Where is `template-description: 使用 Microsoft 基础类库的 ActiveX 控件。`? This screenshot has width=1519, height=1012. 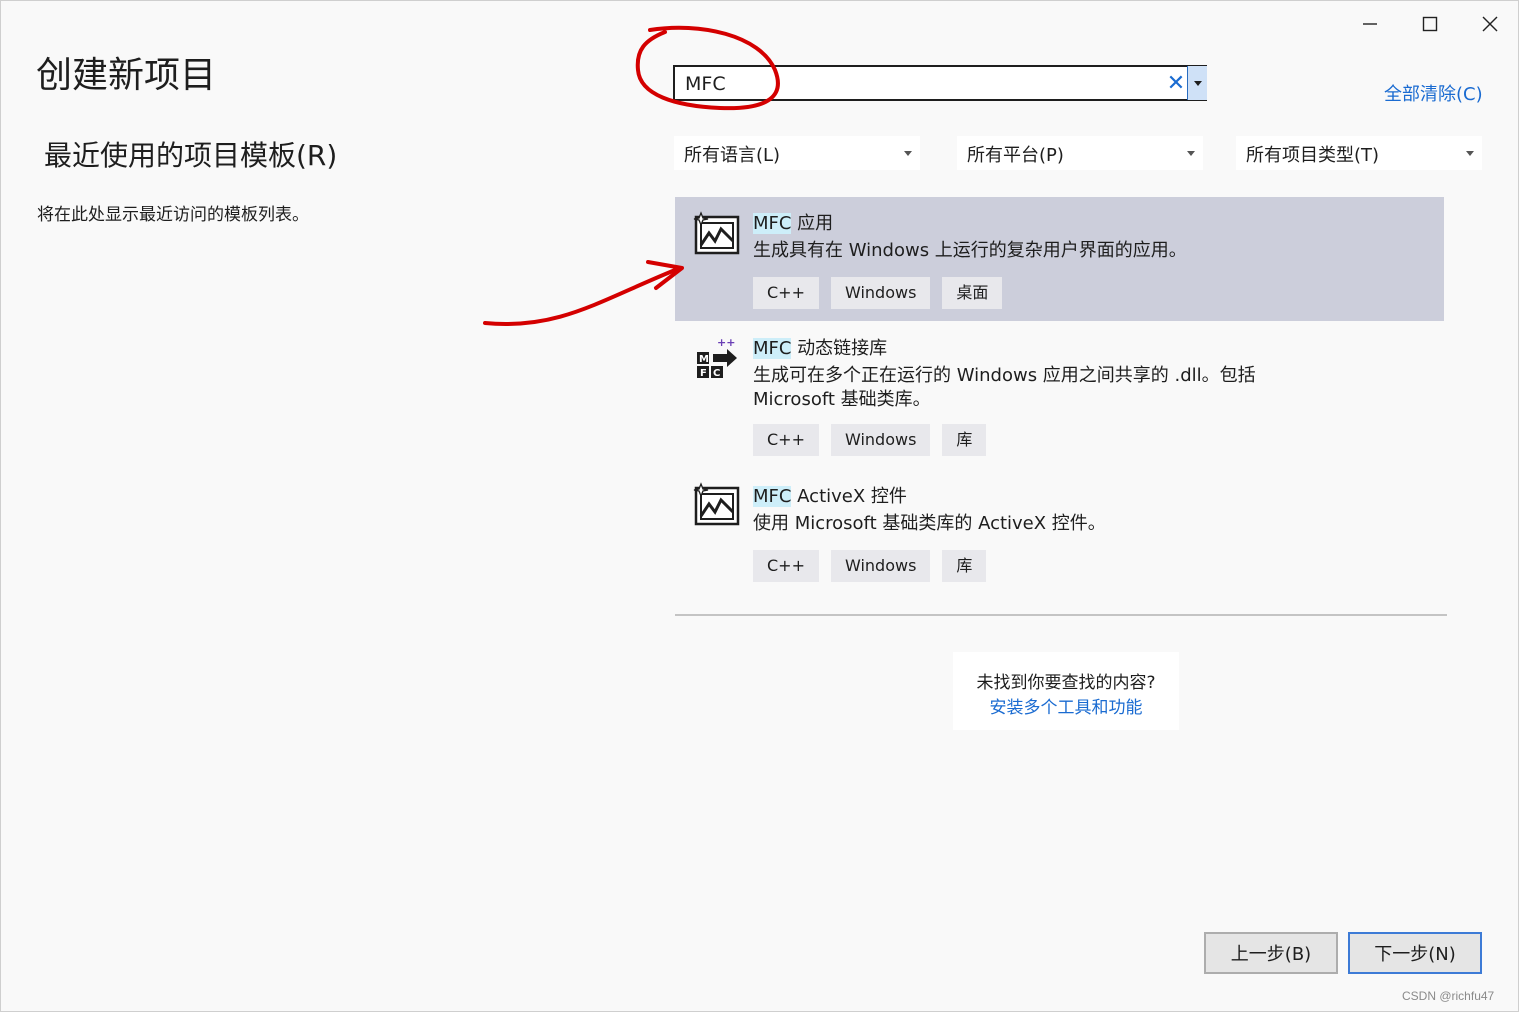 template-description: 使用 Microsoft 基础类库的 ActiveX 控件。 is located at coordinates (929, 523).